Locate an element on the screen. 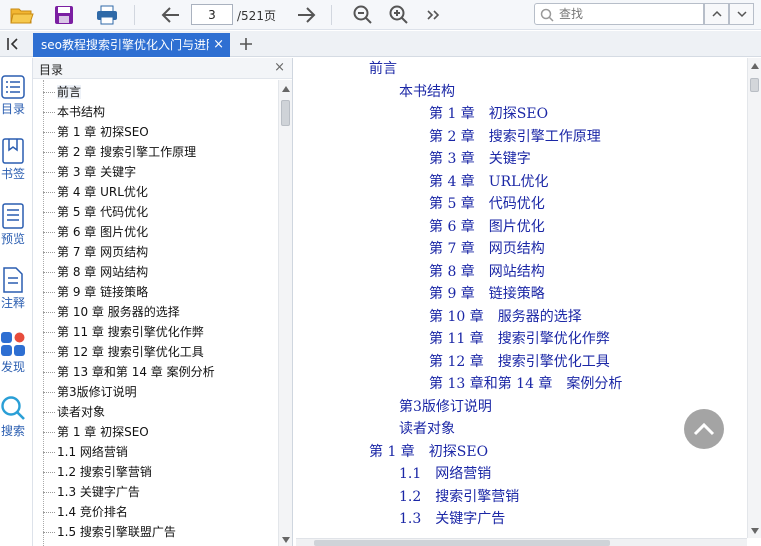  toc-close-icon: × is located at coordinates (279, 67).